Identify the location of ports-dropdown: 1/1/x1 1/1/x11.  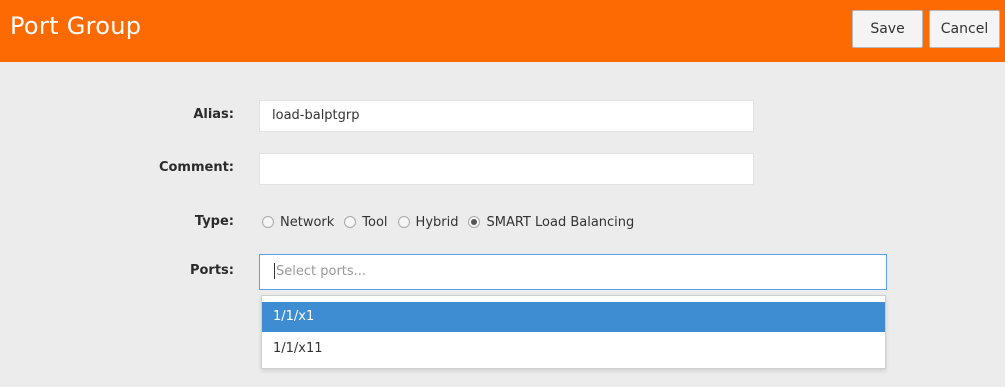
(573, 332).